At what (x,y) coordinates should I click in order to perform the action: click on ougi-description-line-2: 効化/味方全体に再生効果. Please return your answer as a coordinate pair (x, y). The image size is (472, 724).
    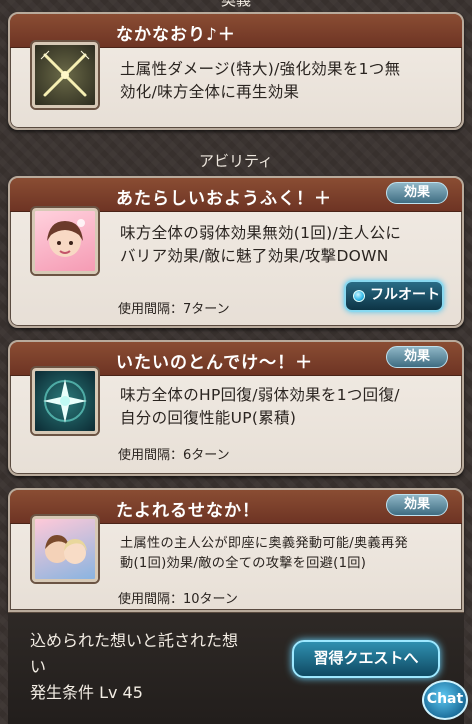
    Looking at the image, I should click on (210, 92).